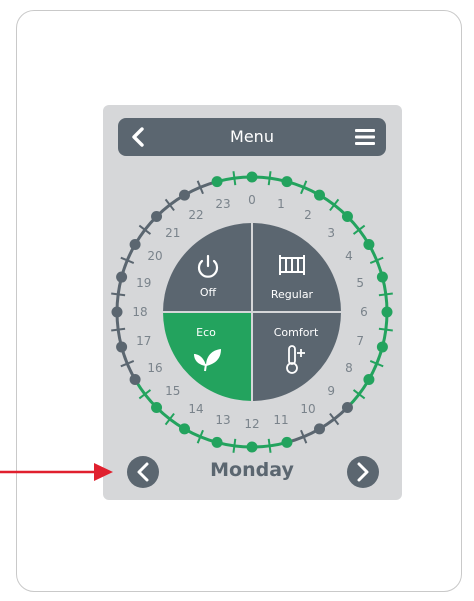 The height and width of the screenshot is (601, 474). I want to click on day-label: Monday, so click(252, 470).